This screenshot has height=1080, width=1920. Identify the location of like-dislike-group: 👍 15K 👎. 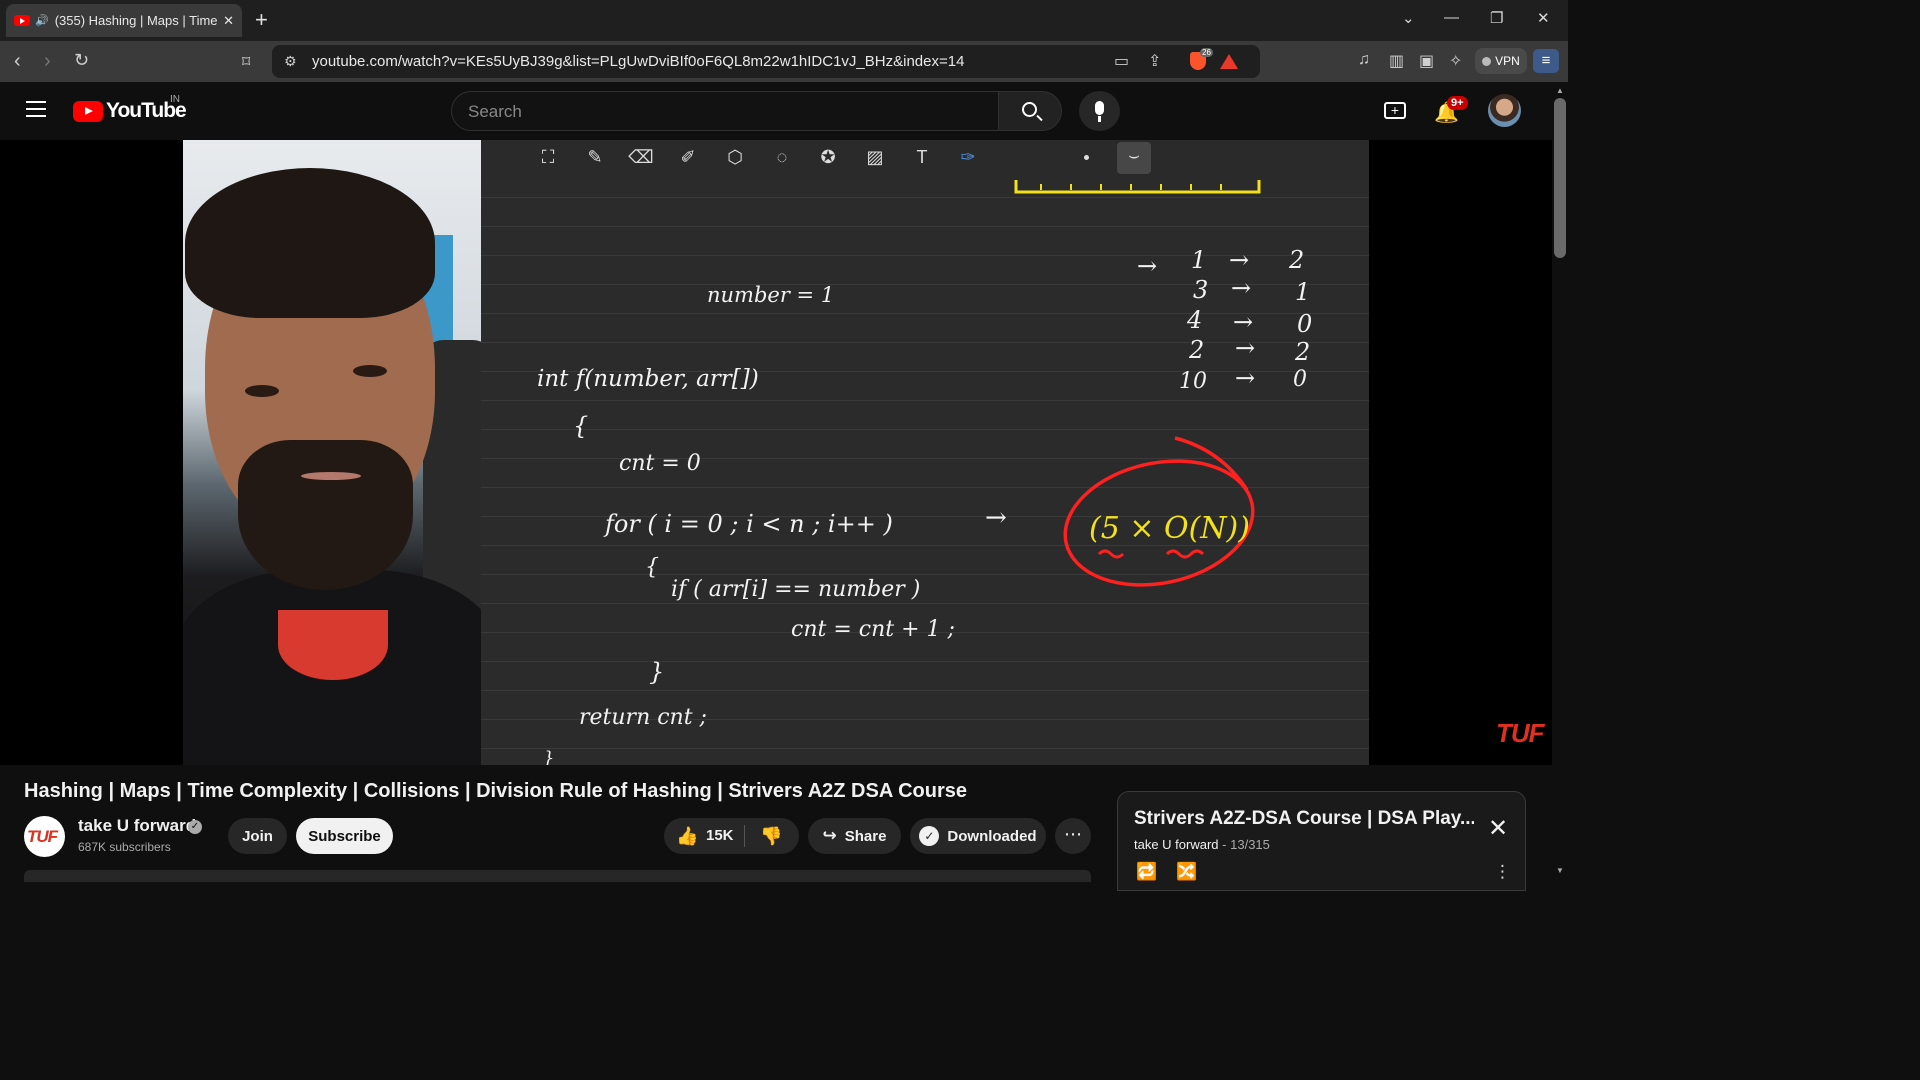
(731, 836).